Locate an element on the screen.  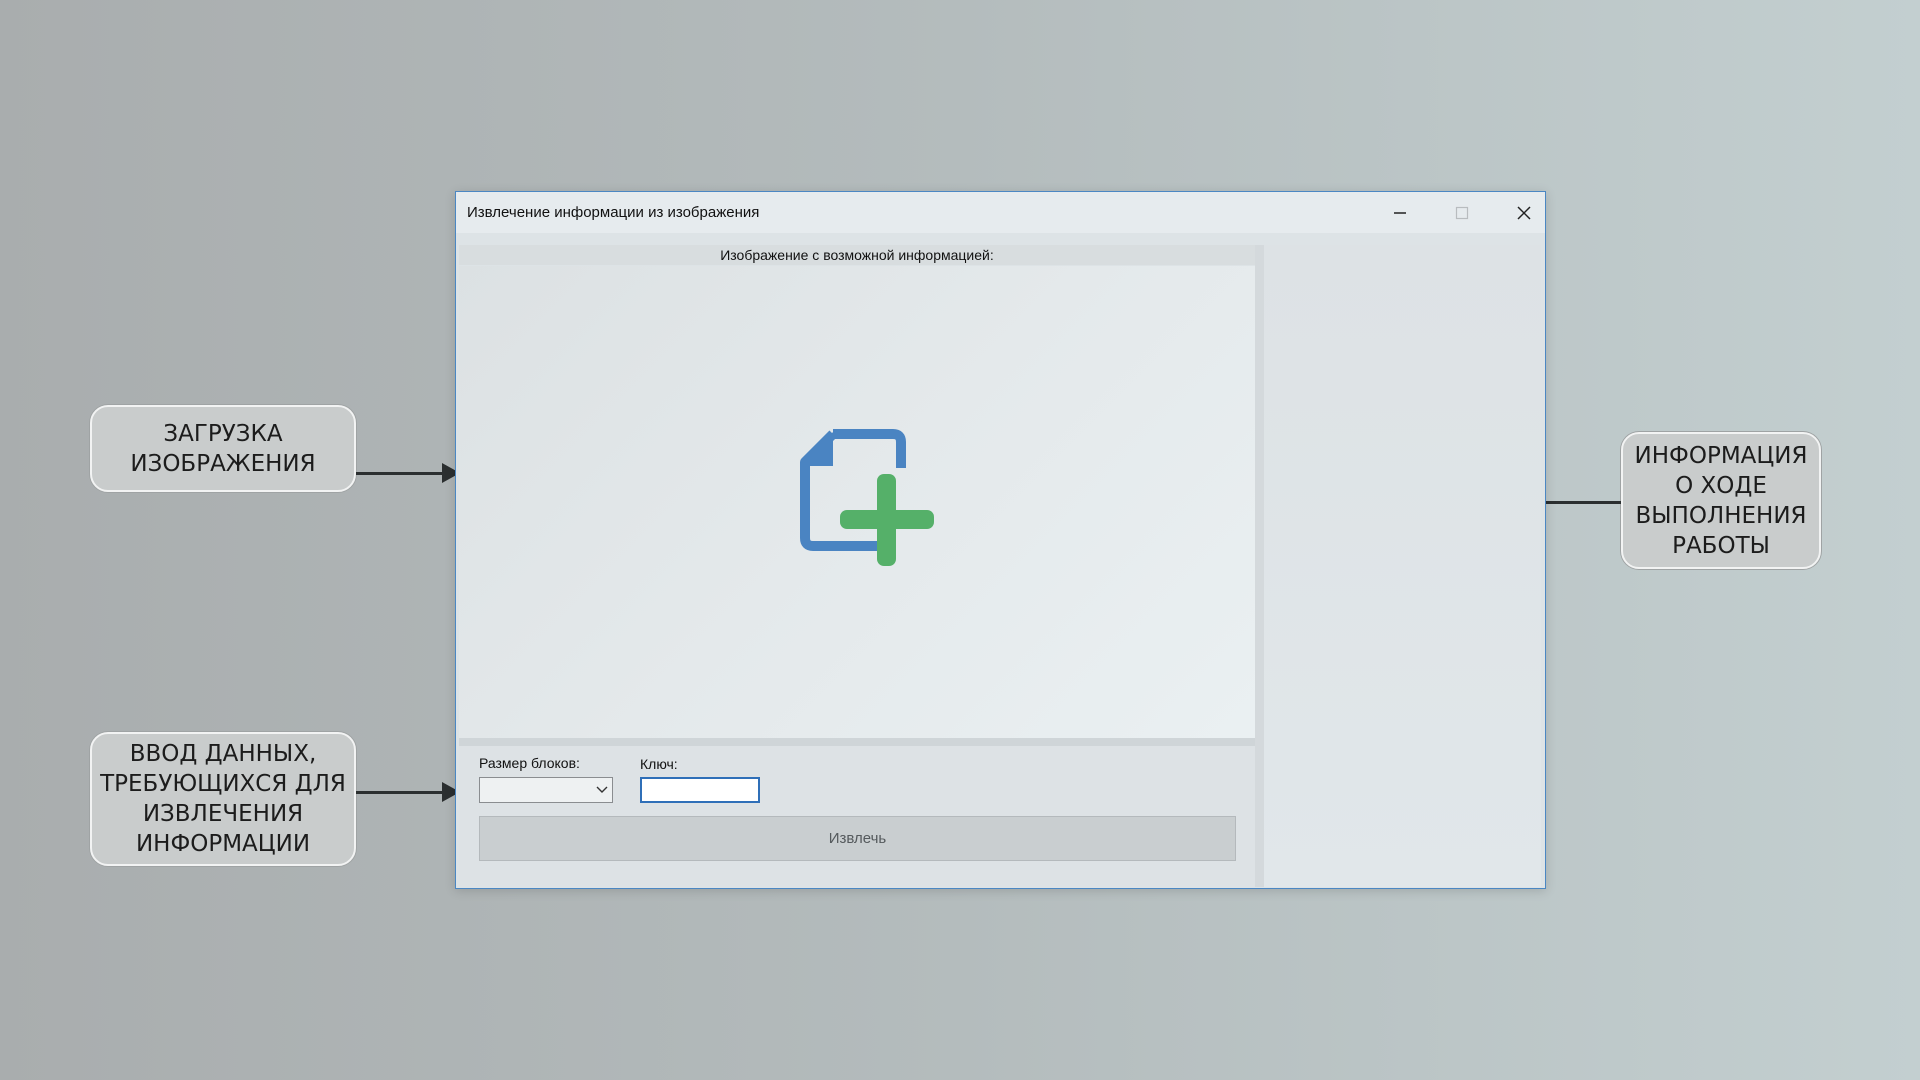
extract-button: Извлечь is located at coordinates (857, 838).